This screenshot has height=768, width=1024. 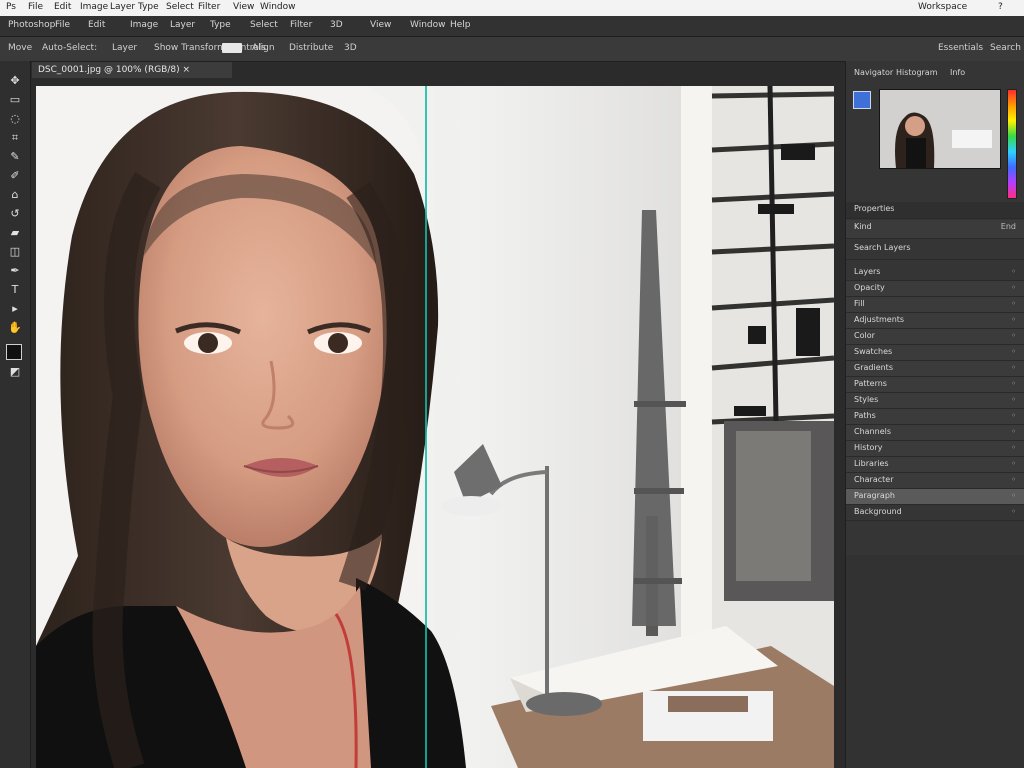 What do you see at coordinates (243, 7) in the screenshot?
I see `system-item: View` at bounding box center [243, 7].